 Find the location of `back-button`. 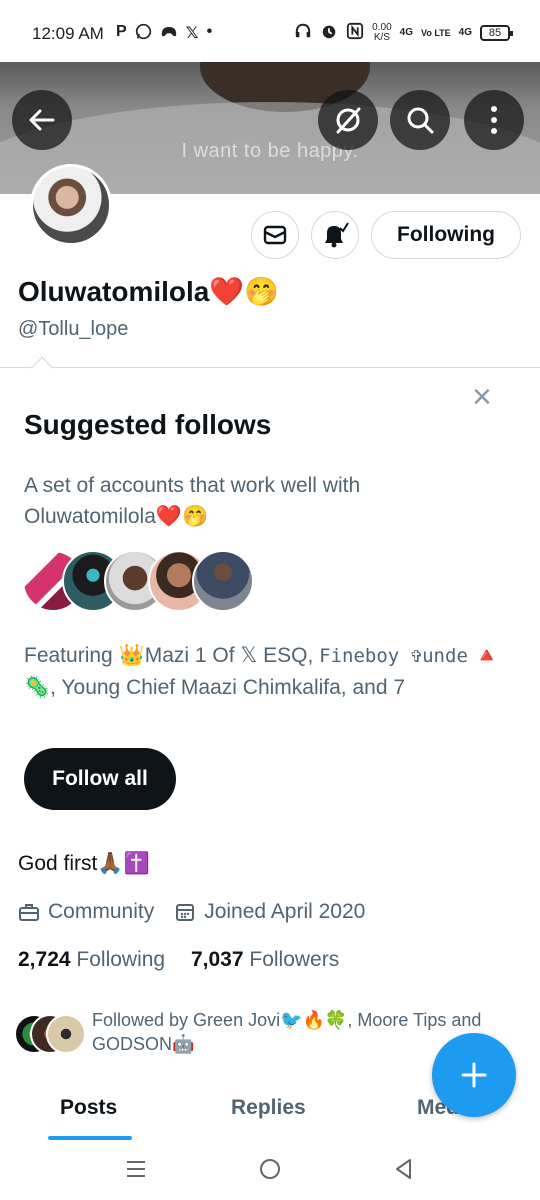

back-button is located at coordinates (42, 120).